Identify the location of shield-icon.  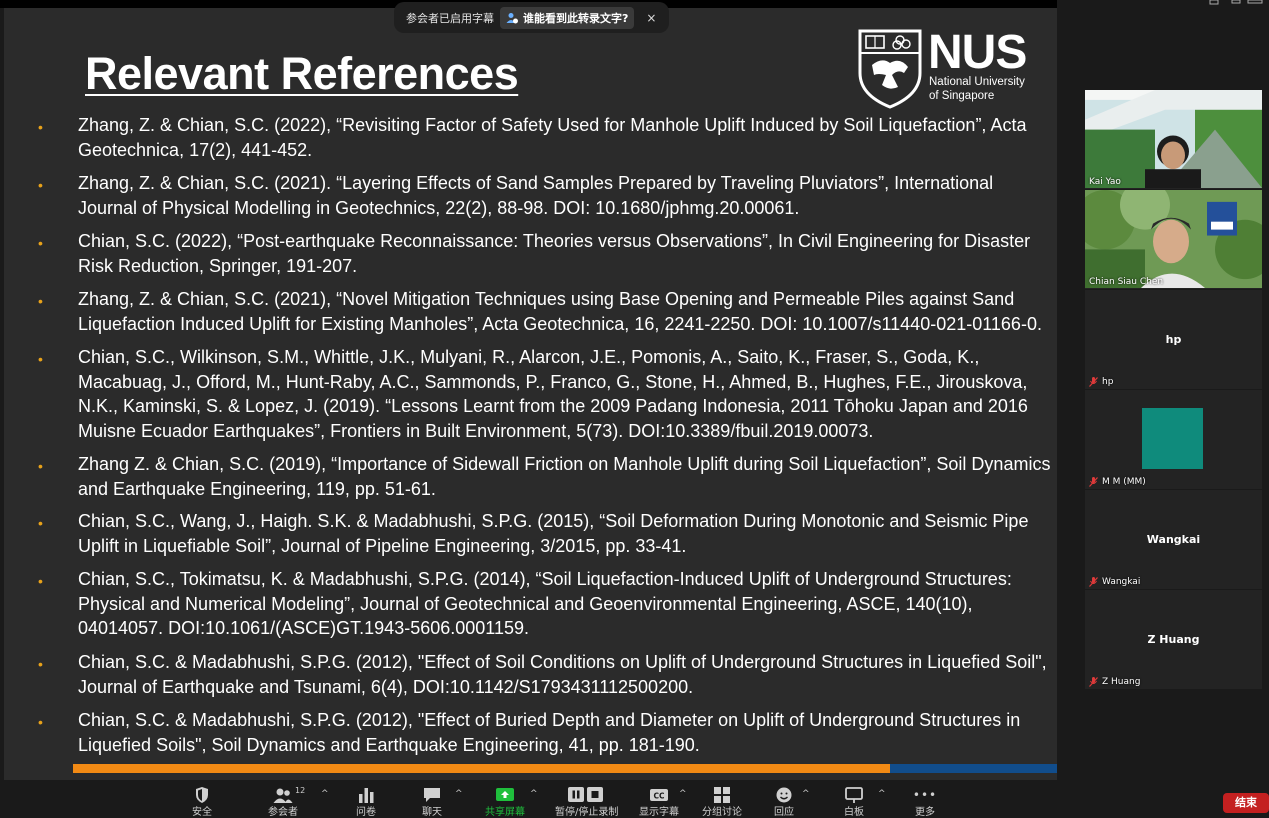
(202, 795).